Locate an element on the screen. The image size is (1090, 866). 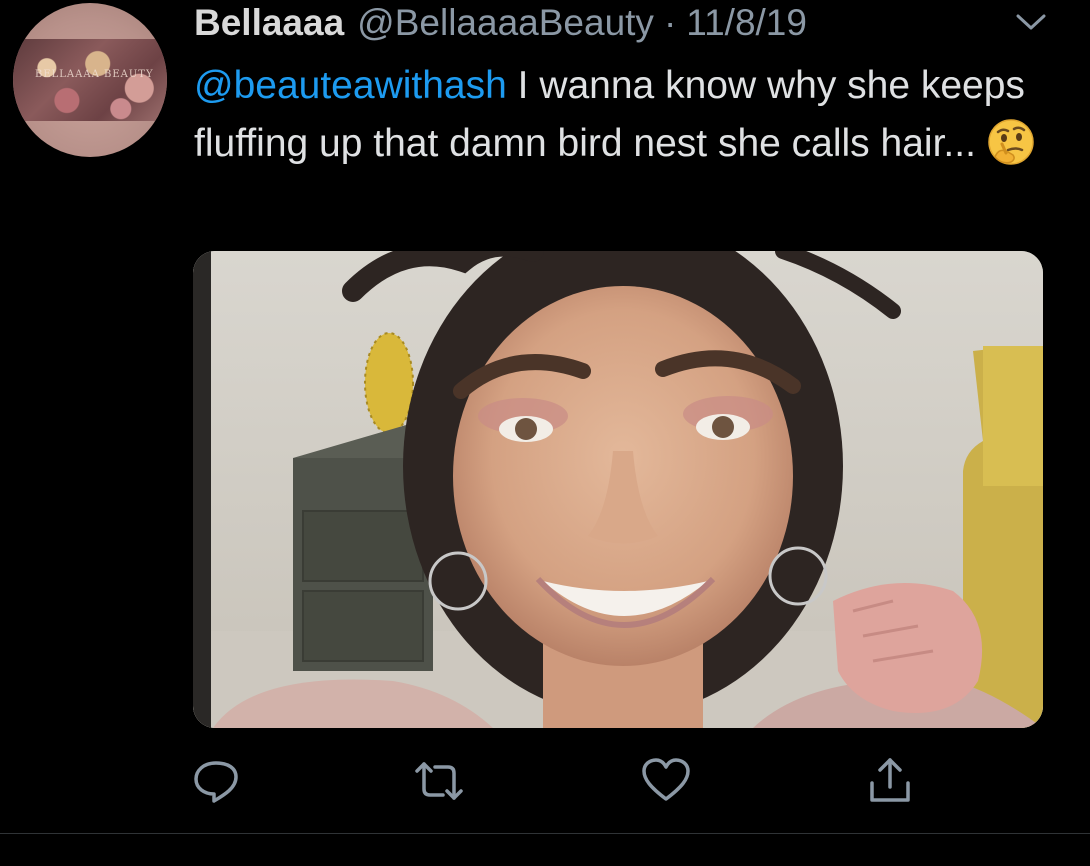
share-icon is located at coordinates (890, 781).